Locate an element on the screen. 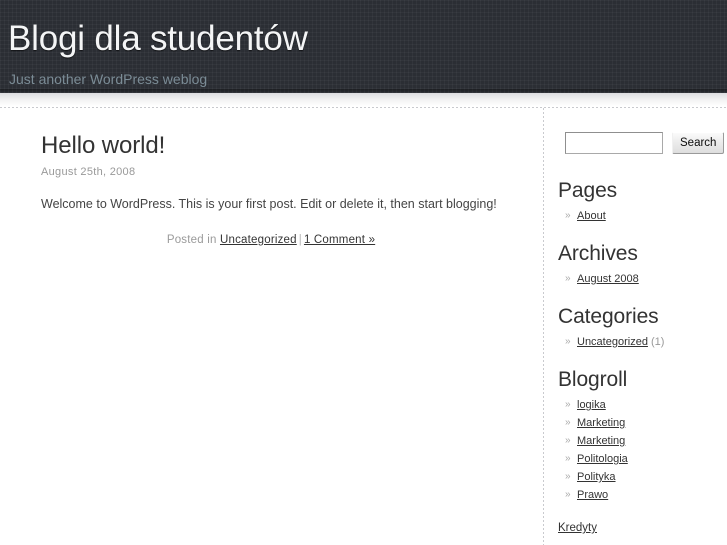 The height and width of the screenshot is (545, 727). post-category-link: Uncategorized is located at coordinates (258, 240).